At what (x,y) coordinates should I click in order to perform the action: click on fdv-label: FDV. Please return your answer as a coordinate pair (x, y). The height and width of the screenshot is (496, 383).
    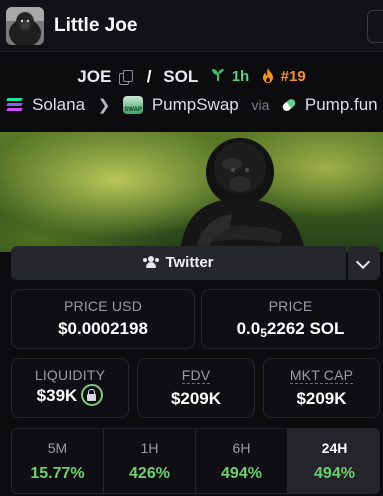
    Looking at the image, I should click on (196, 375).